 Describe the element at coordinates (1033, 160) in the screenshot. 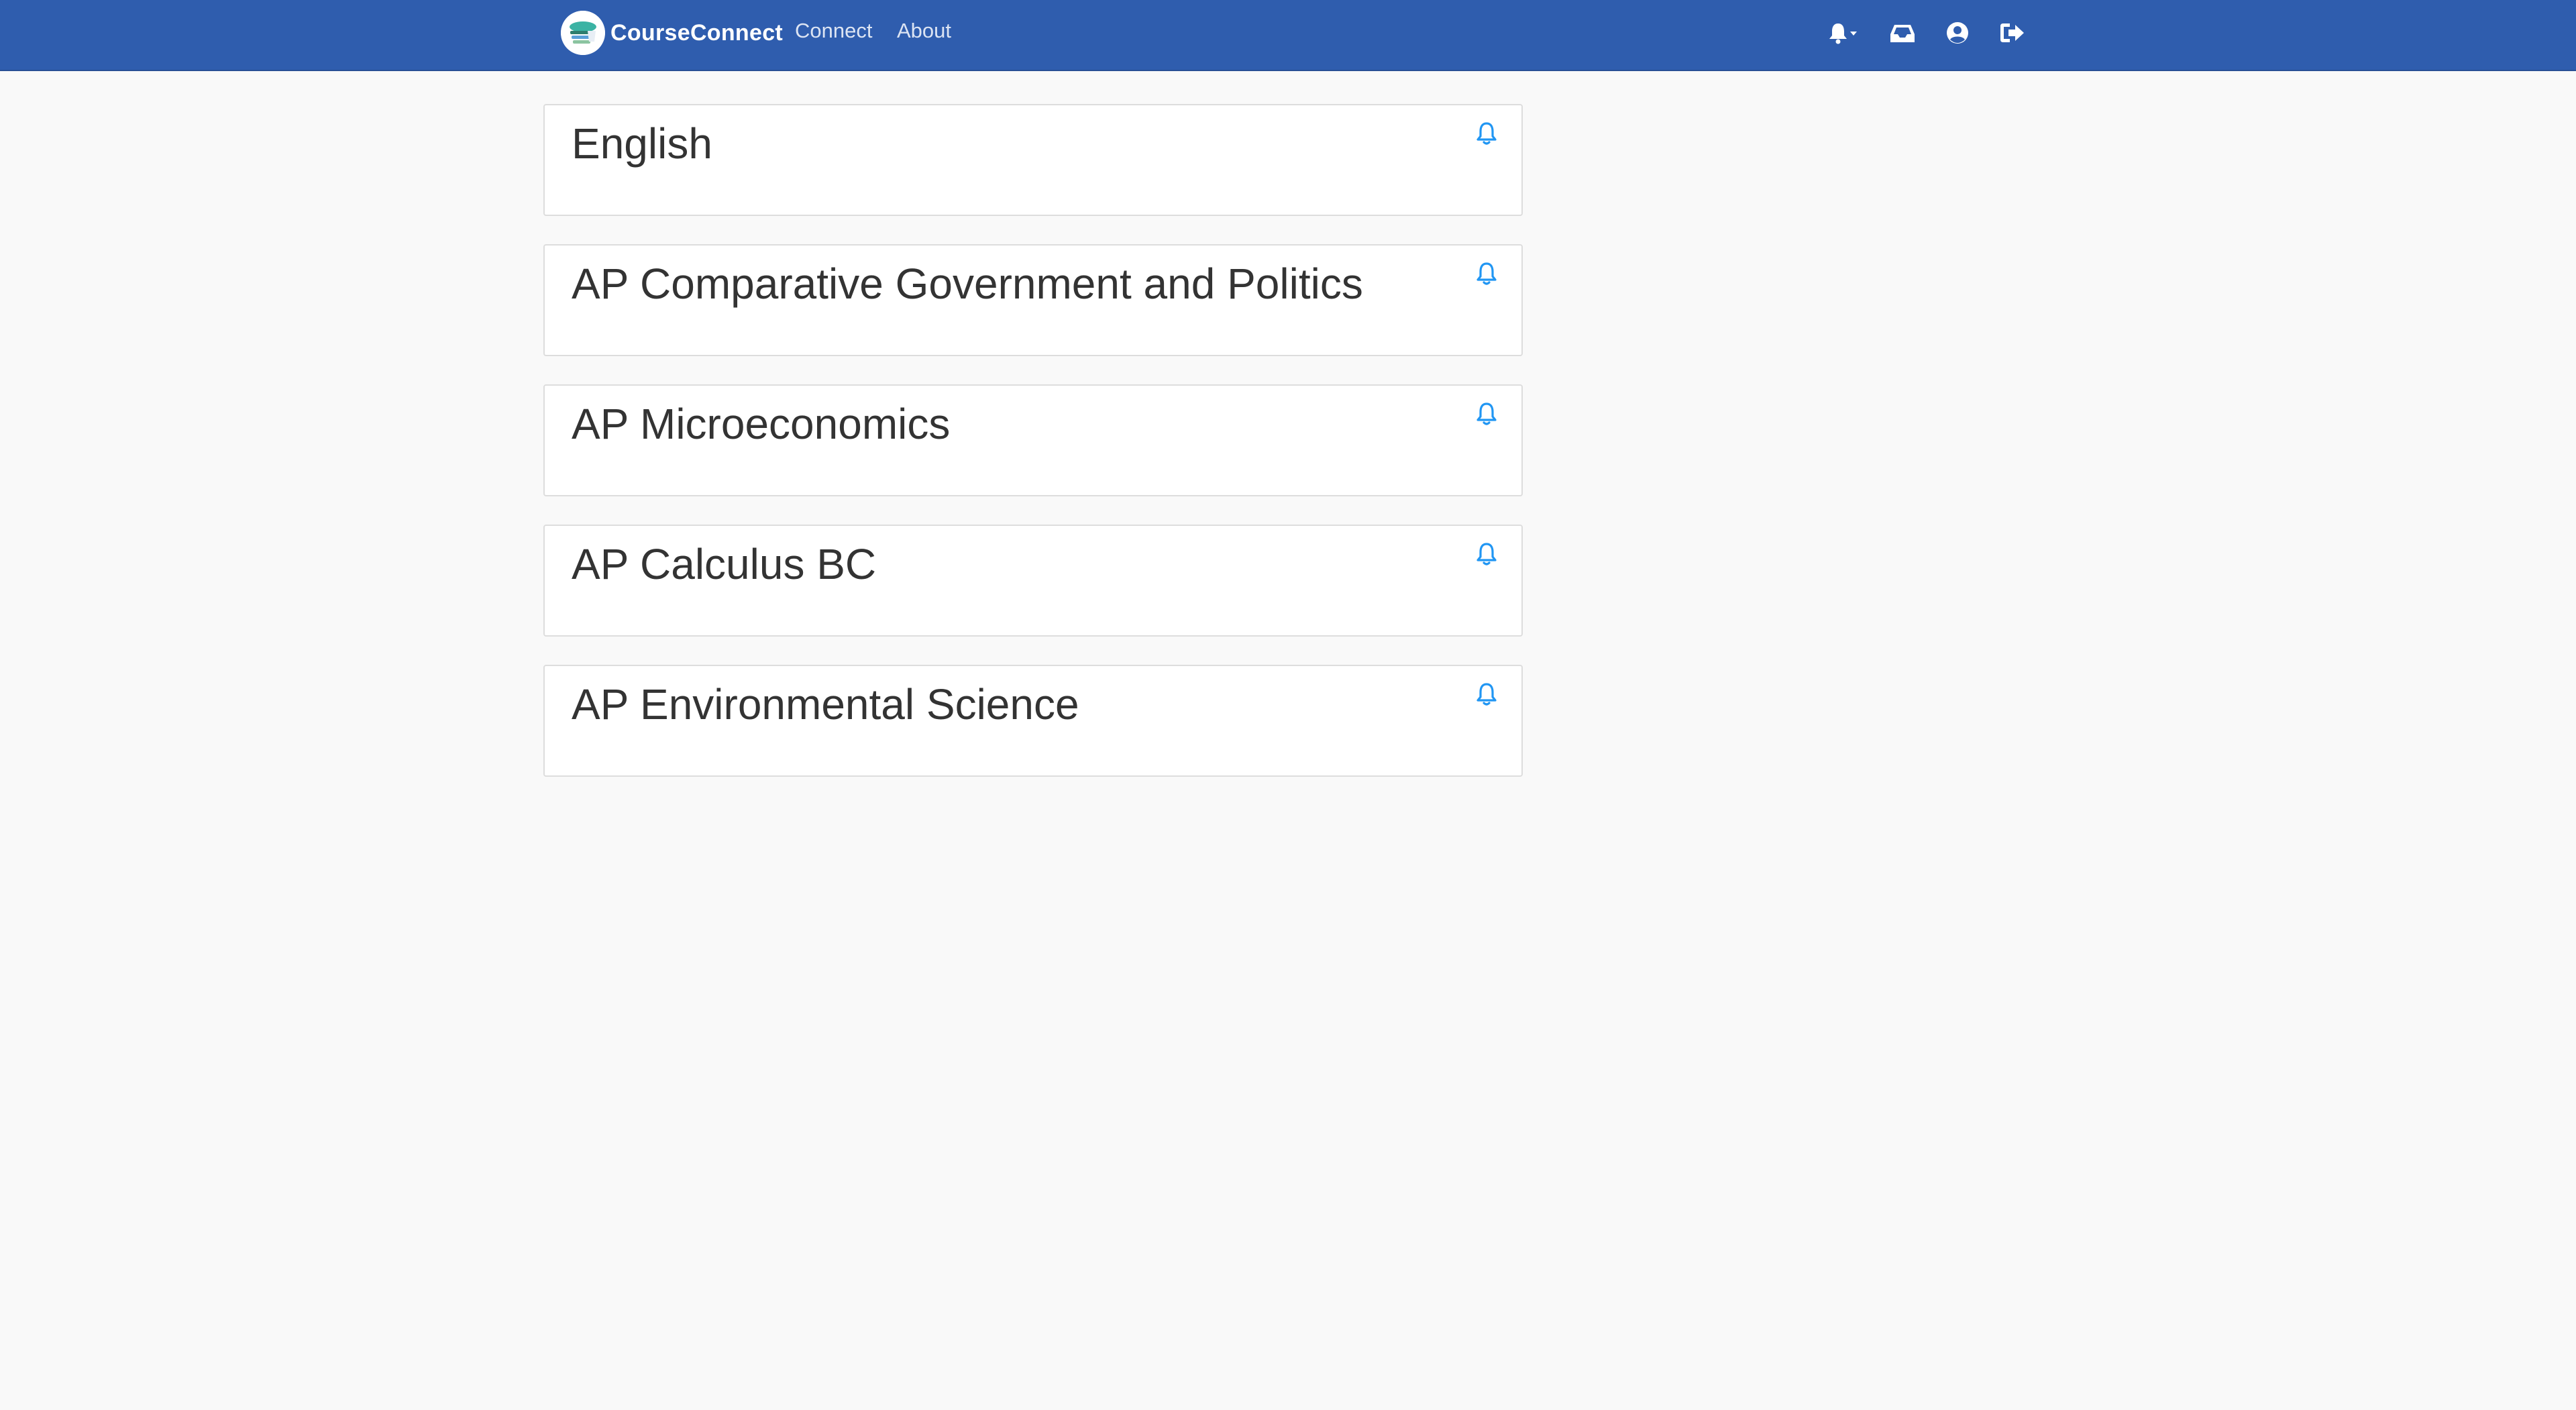

I see `course-card-english: English` at that location.